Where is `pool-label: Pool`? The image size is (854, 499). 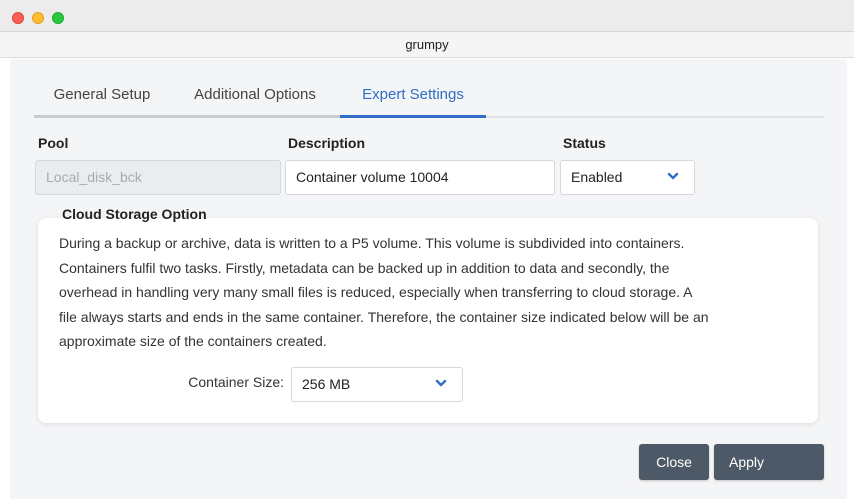 pool-label: Pool is located at coordinates (53, 143).